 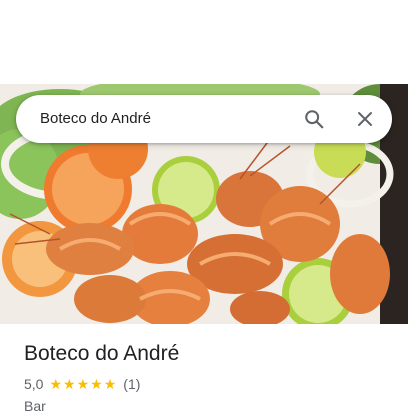 I want to click on review-count: (1), so click(x=131, y=384).